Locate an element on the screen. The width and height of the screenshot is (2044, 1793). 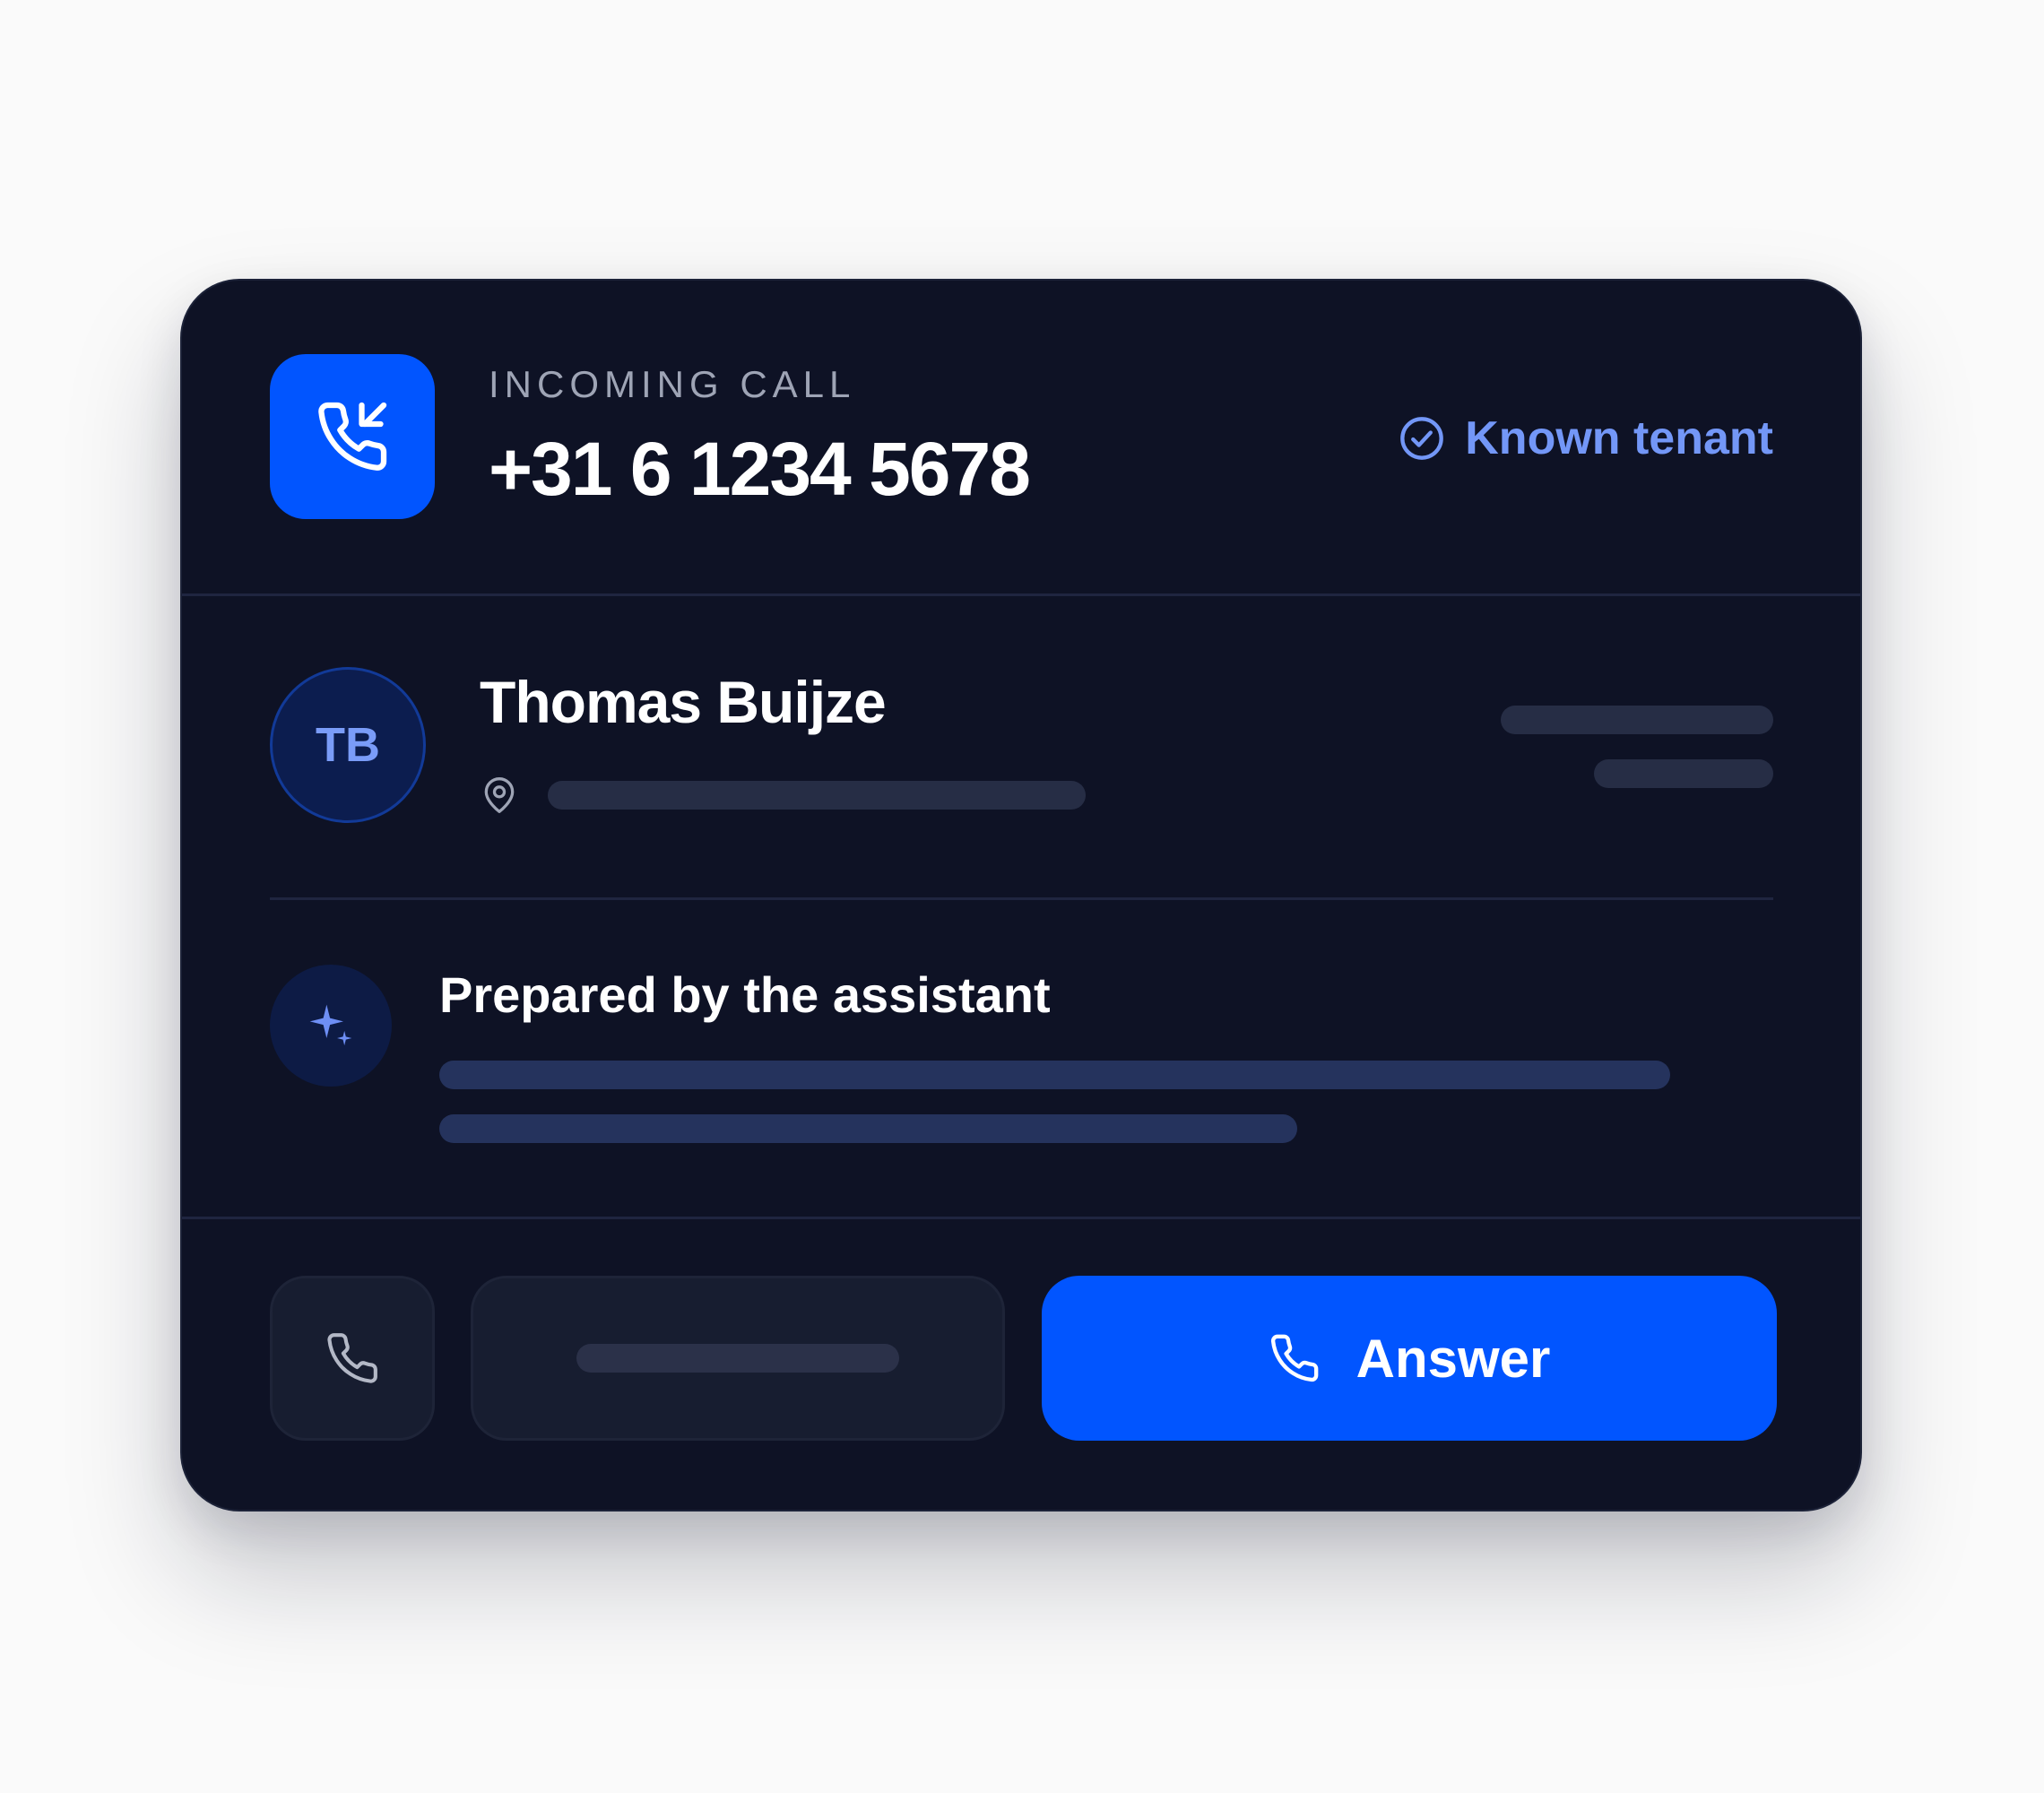
known-tenant-badge: Known tenant is located at coordinates (1586, 438).